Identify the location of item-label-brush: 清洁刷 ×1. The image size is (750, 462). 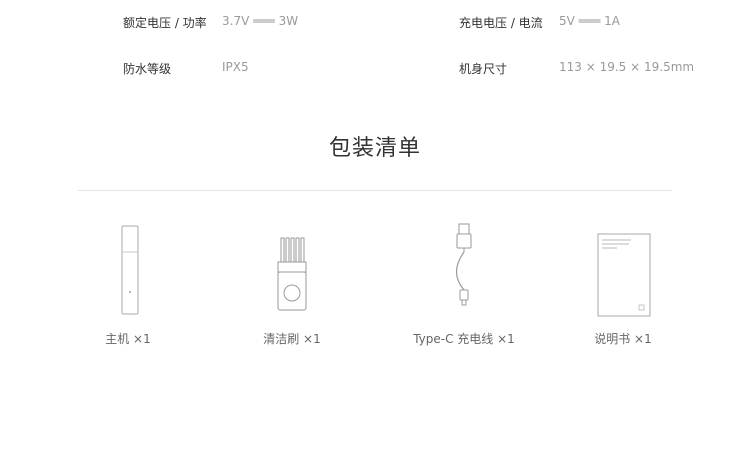
(292, 339).